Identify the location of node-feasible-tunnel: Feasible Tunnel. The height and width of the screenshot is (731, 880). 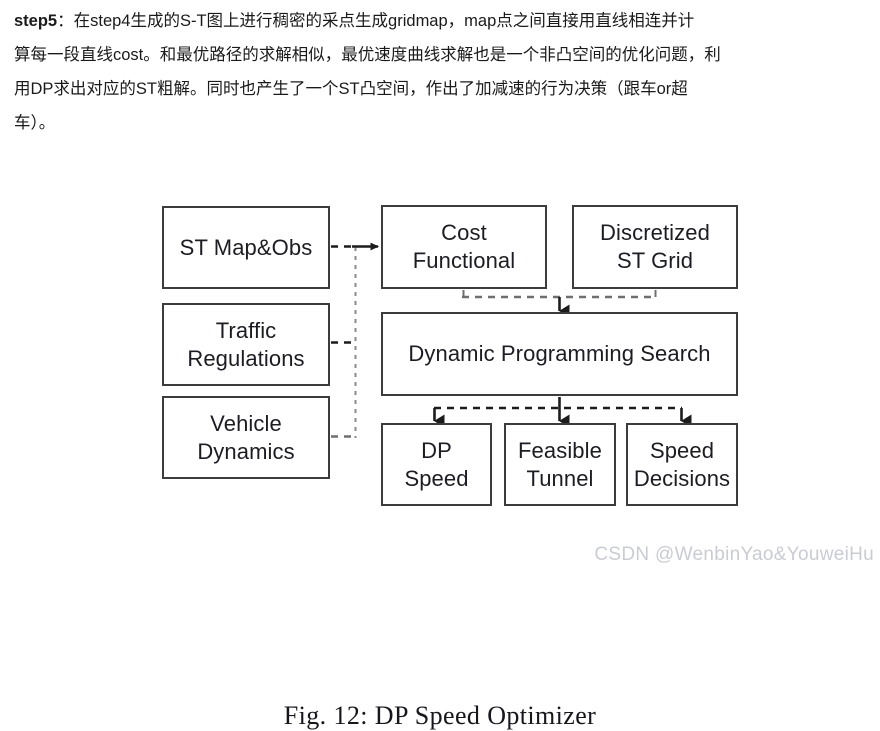
(560, 464).